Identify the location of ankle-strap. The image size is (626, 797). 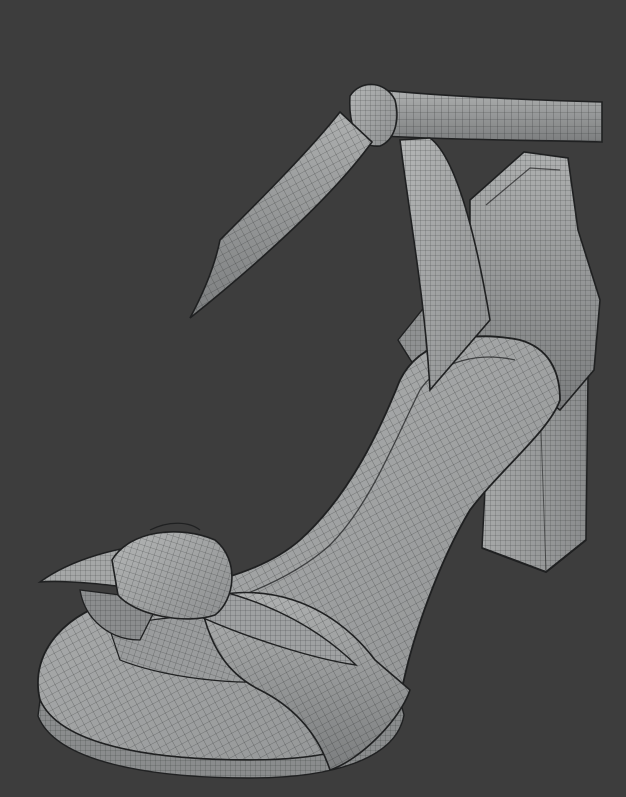
(491, 116).